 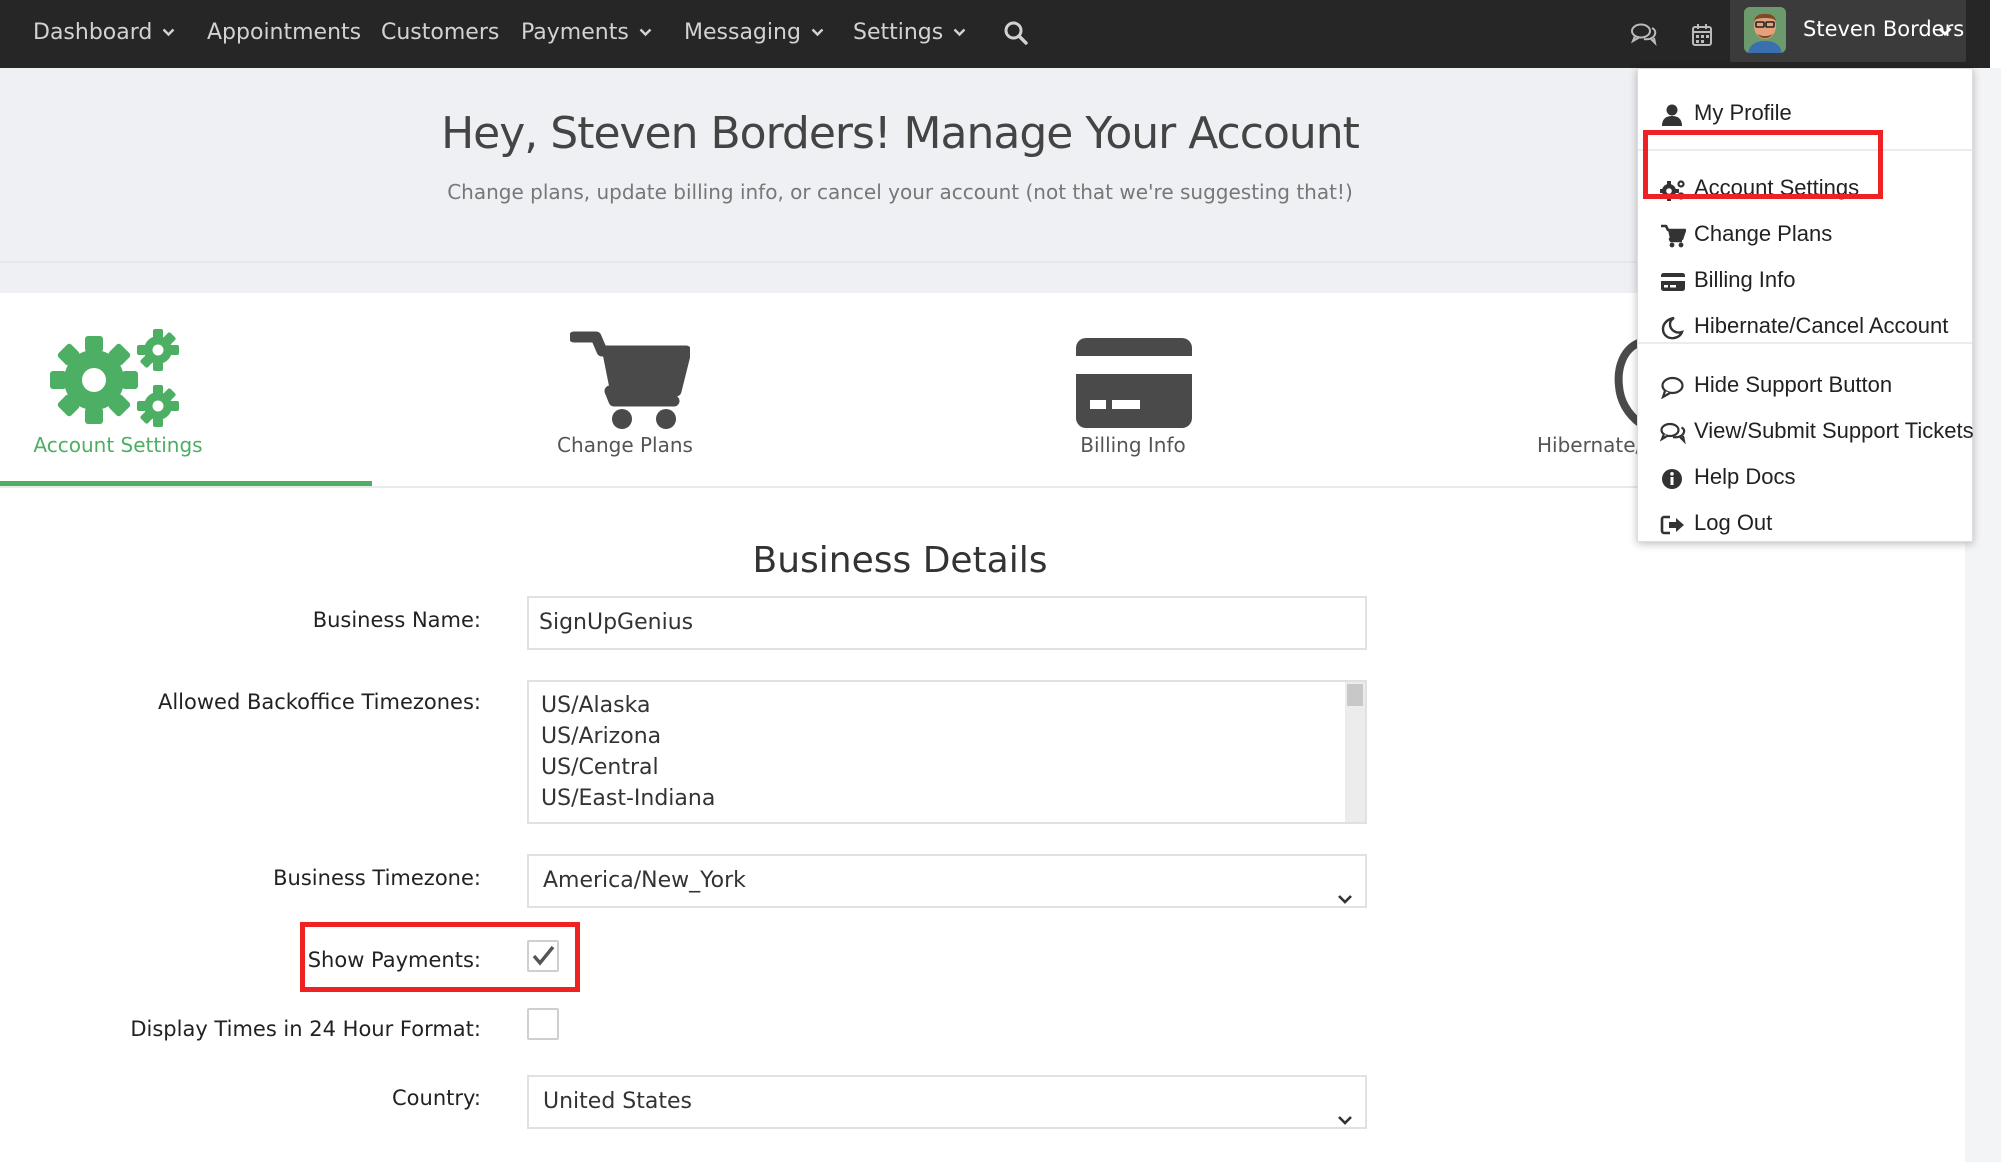 I want to click on nav-dashboard: Dashboard, so click(x=104, y=34).